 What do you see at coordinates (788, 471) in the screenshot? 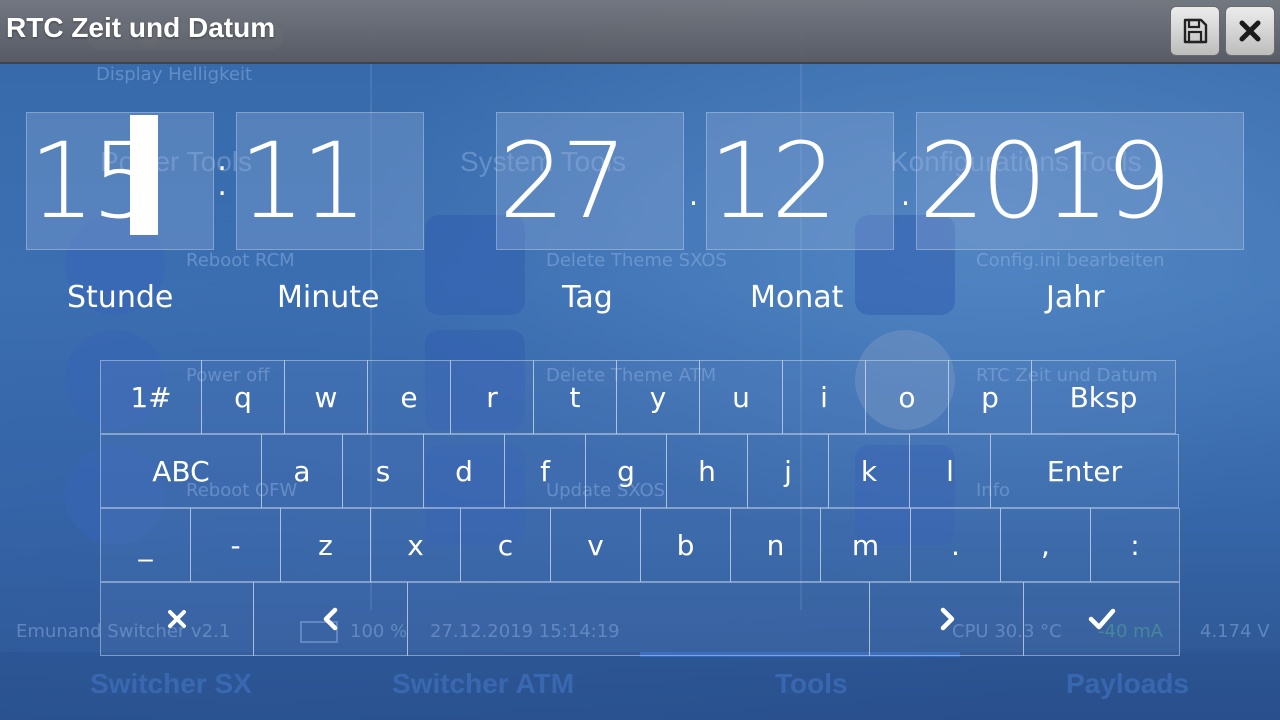
I see `key-j: j` at bounding box center [788, 471].